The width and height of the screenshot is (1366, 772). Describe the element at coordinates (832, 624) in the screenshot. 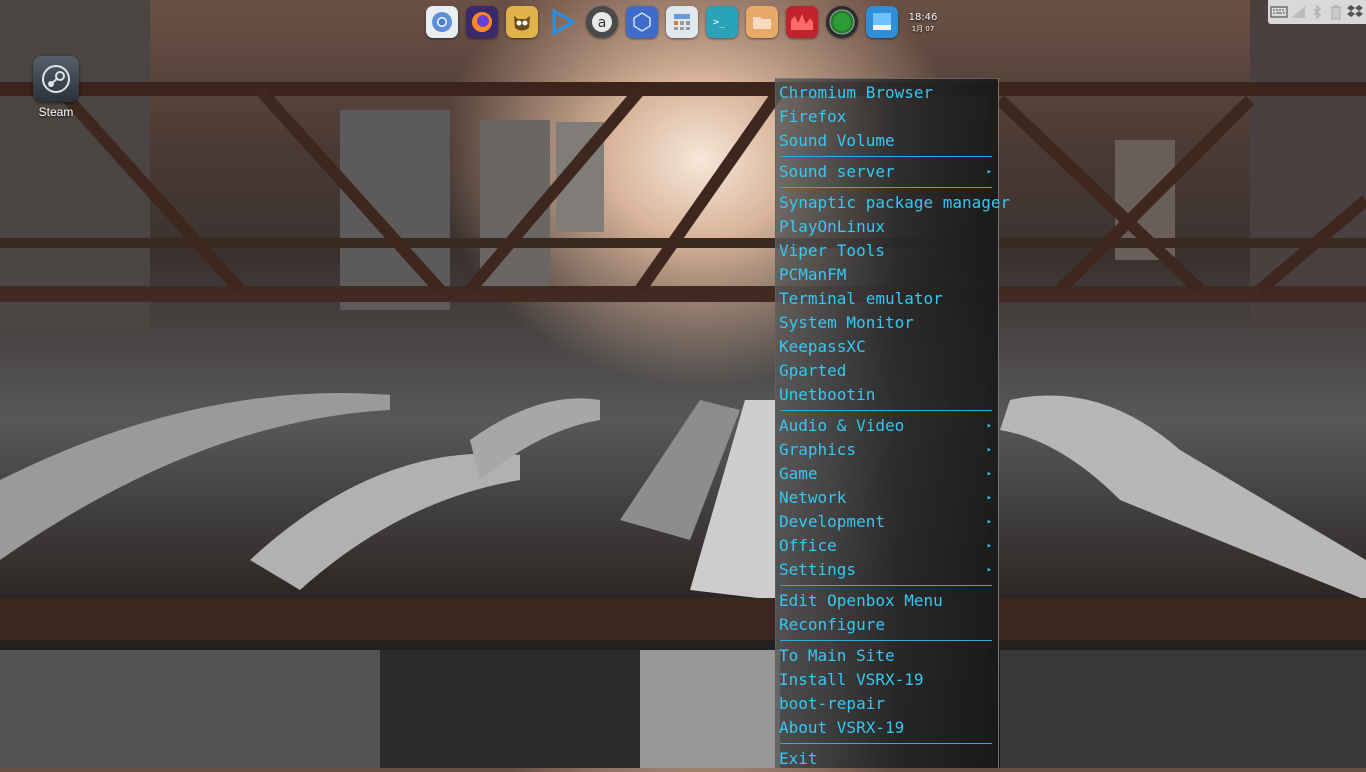

I see `menu-item-label: Reconfigure` at that location.